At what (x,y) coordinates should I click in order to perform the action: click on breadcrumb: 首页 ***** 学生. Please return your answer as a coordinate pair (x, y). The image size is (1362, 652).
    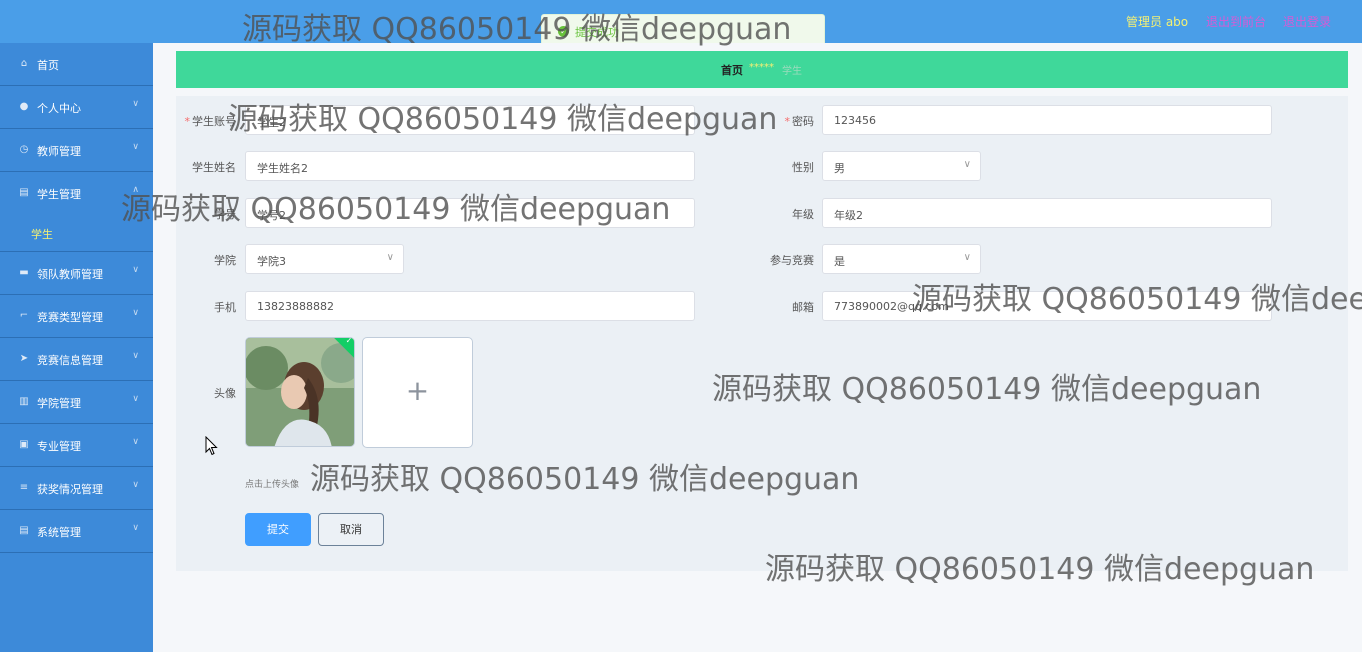
    Looking at the image, I should click on (762, 69).